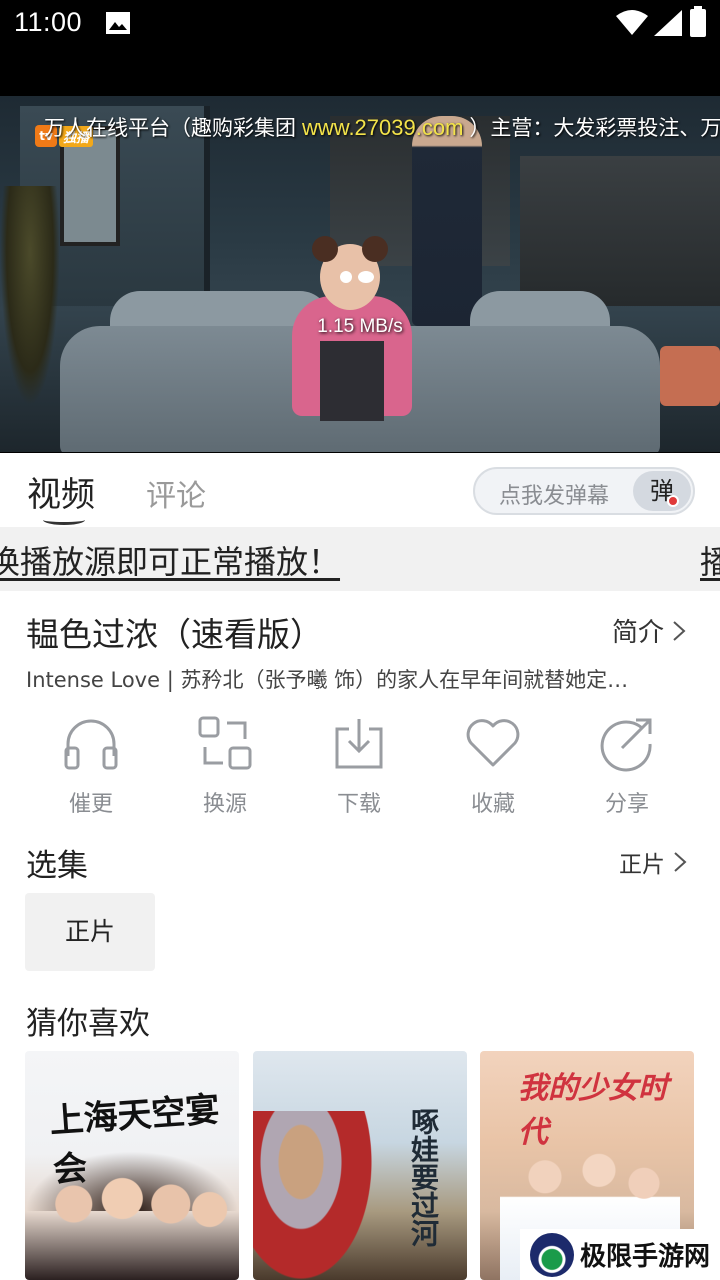 The width and height of the screenshot is (720, 1280). What do you see at coordinates (423, 1177) in the screenshot?
I see `poster-title-art: 啄娃要过河` at bounding box center [423, 1177].